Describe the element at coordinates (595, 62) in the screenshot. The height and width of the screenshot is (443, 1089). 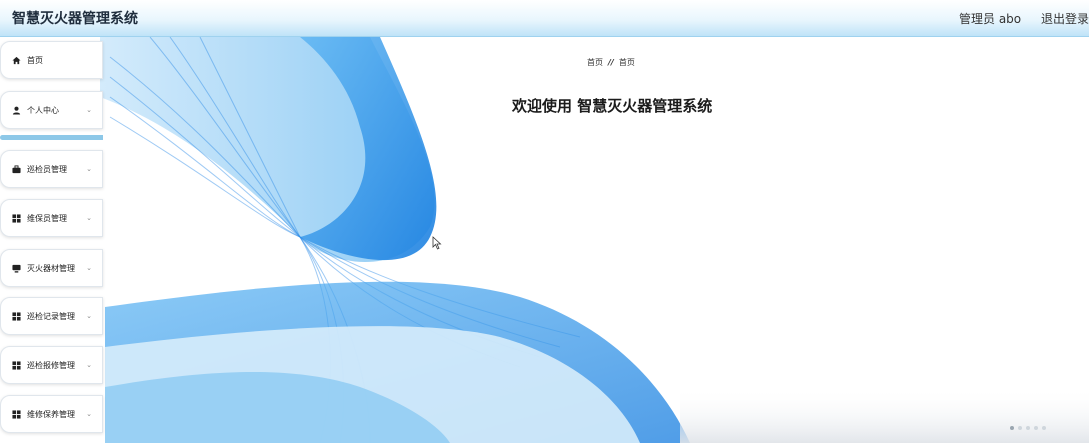
I see `breadcrumb-home-link: 首页` at that location.